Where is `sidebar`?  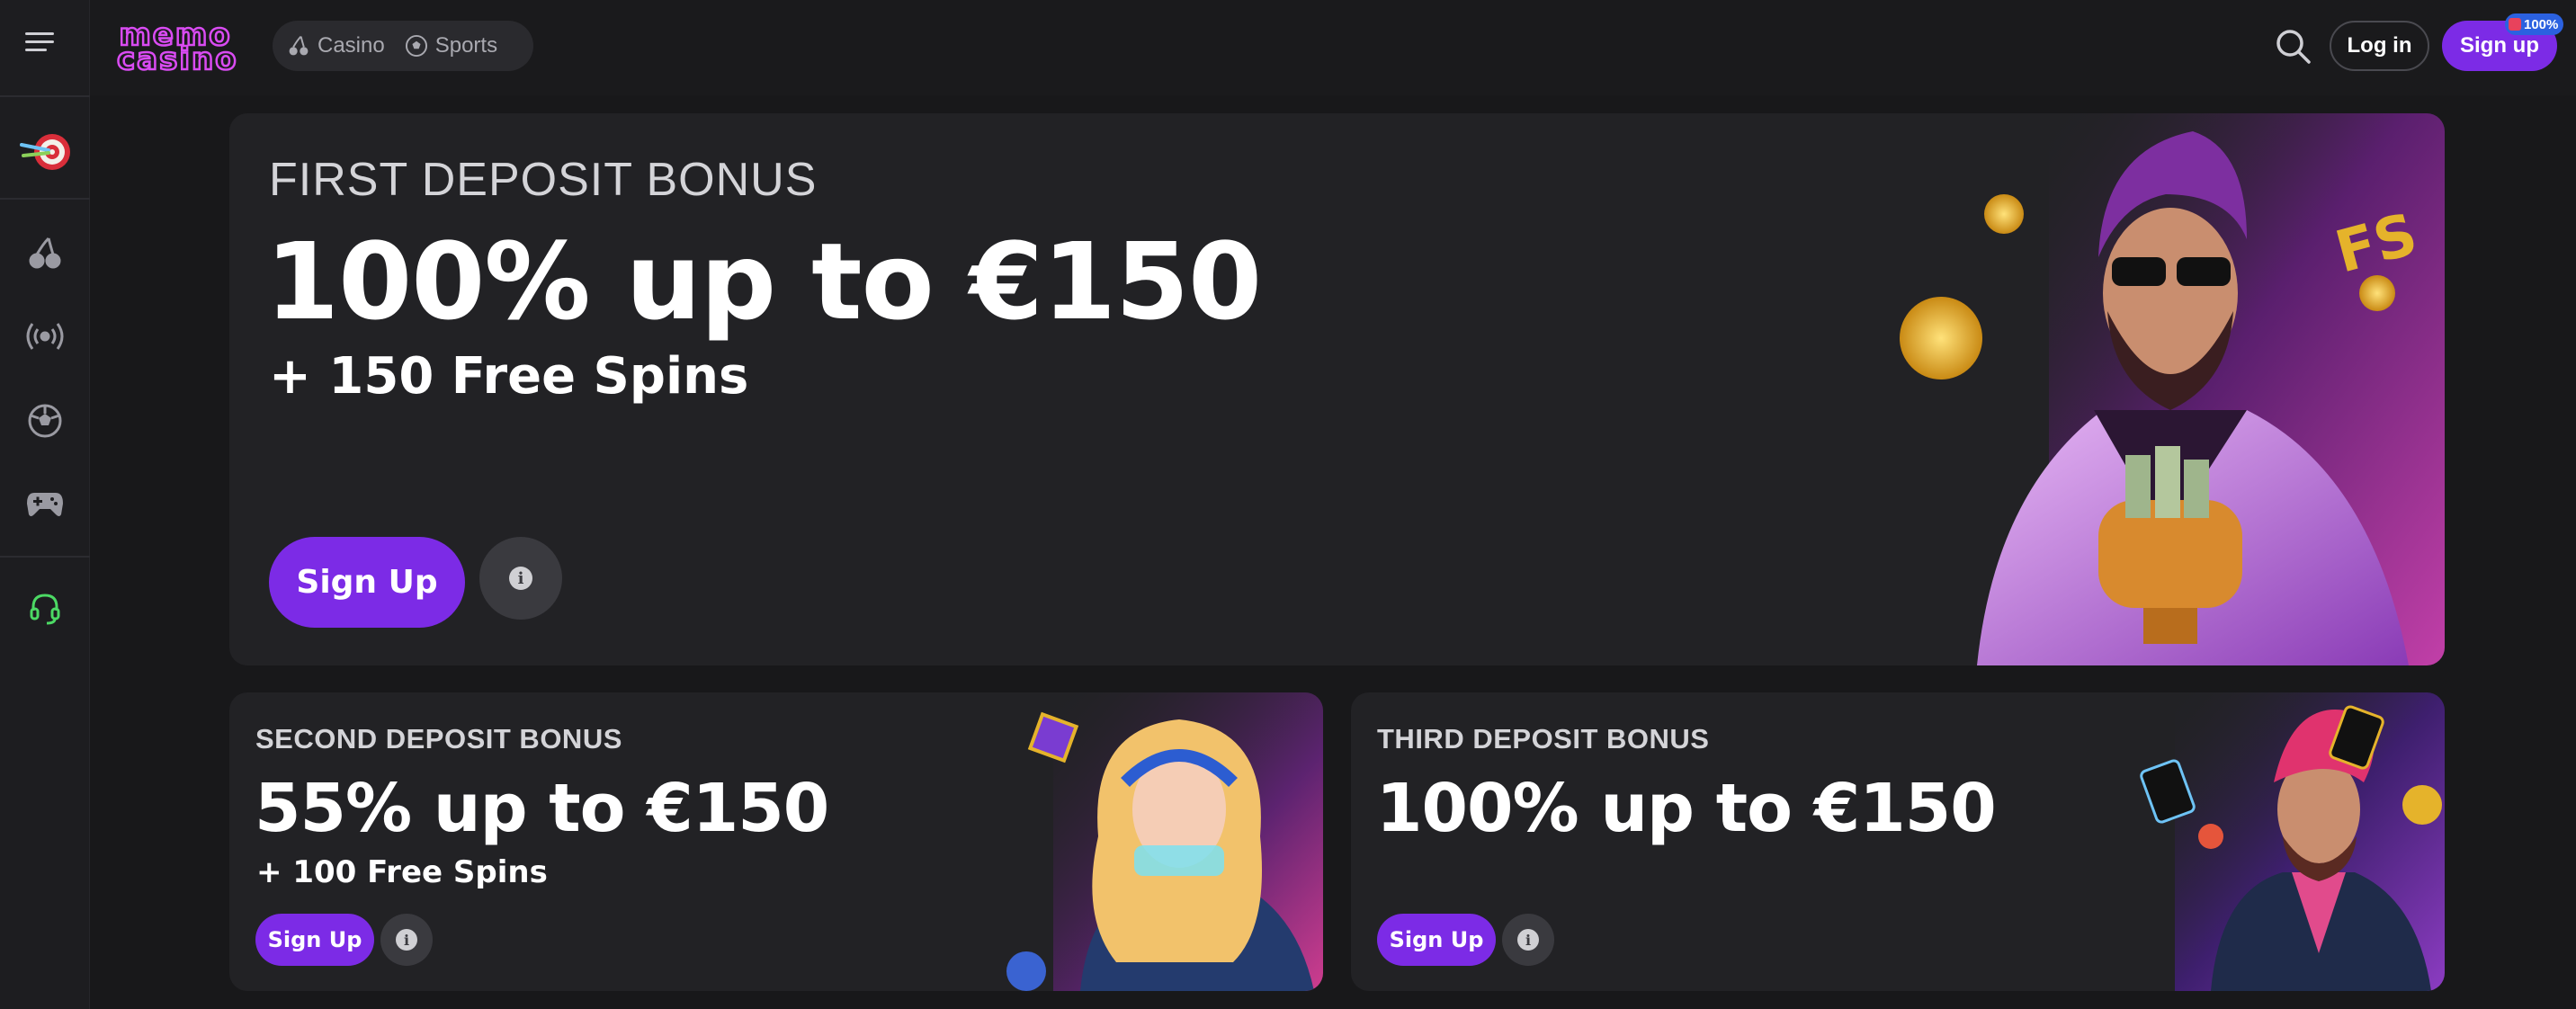 sidebar is located at coordinates (45, 504).